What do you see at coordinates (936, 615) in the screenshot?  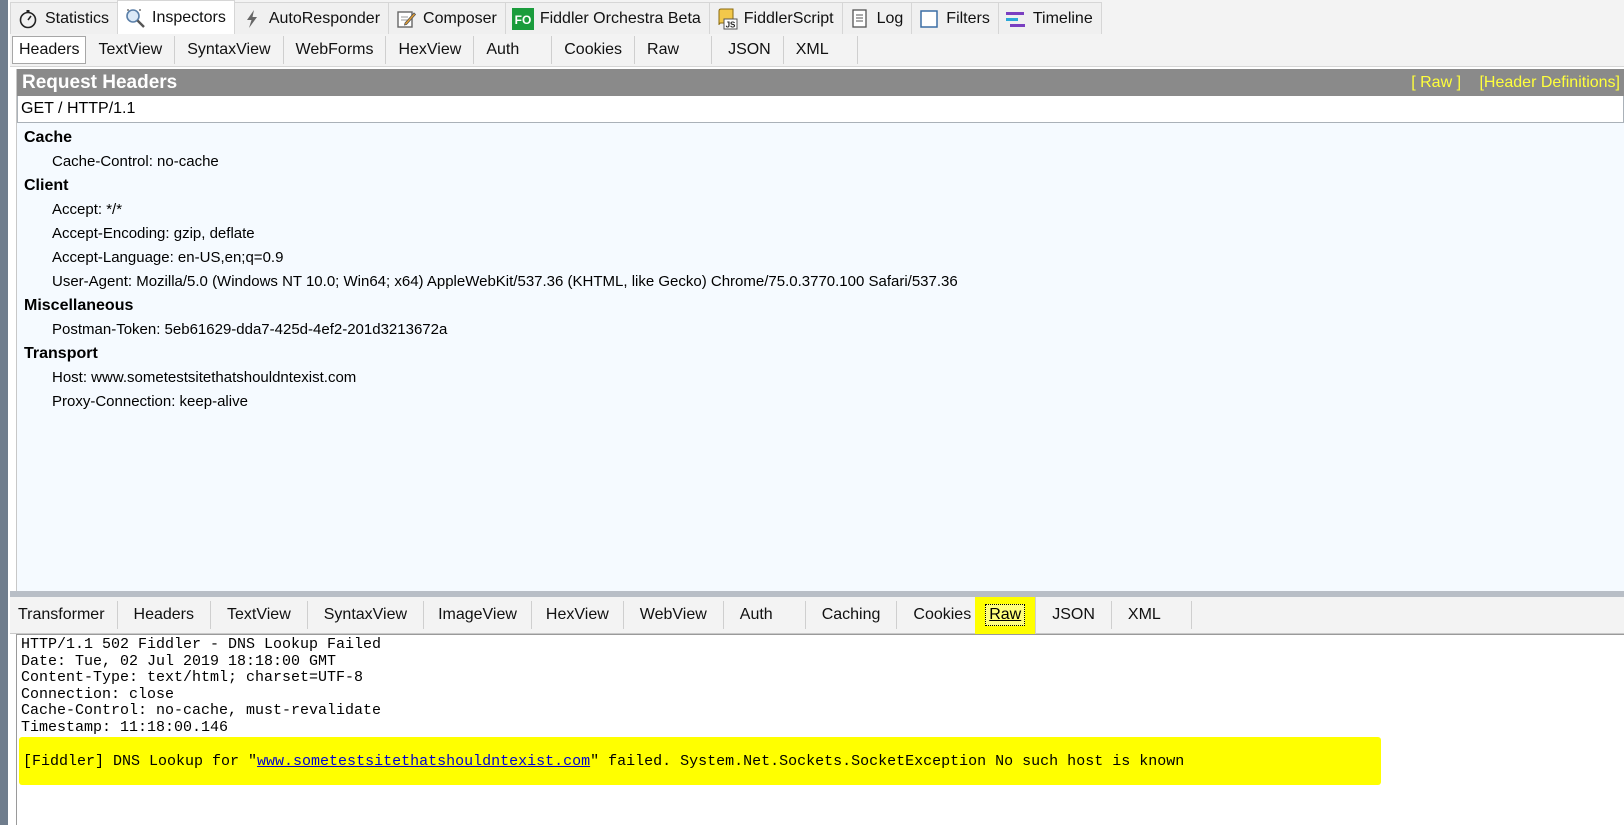 I see `resp-tab-cookies: Cookies` at bounding box center [936, 615].